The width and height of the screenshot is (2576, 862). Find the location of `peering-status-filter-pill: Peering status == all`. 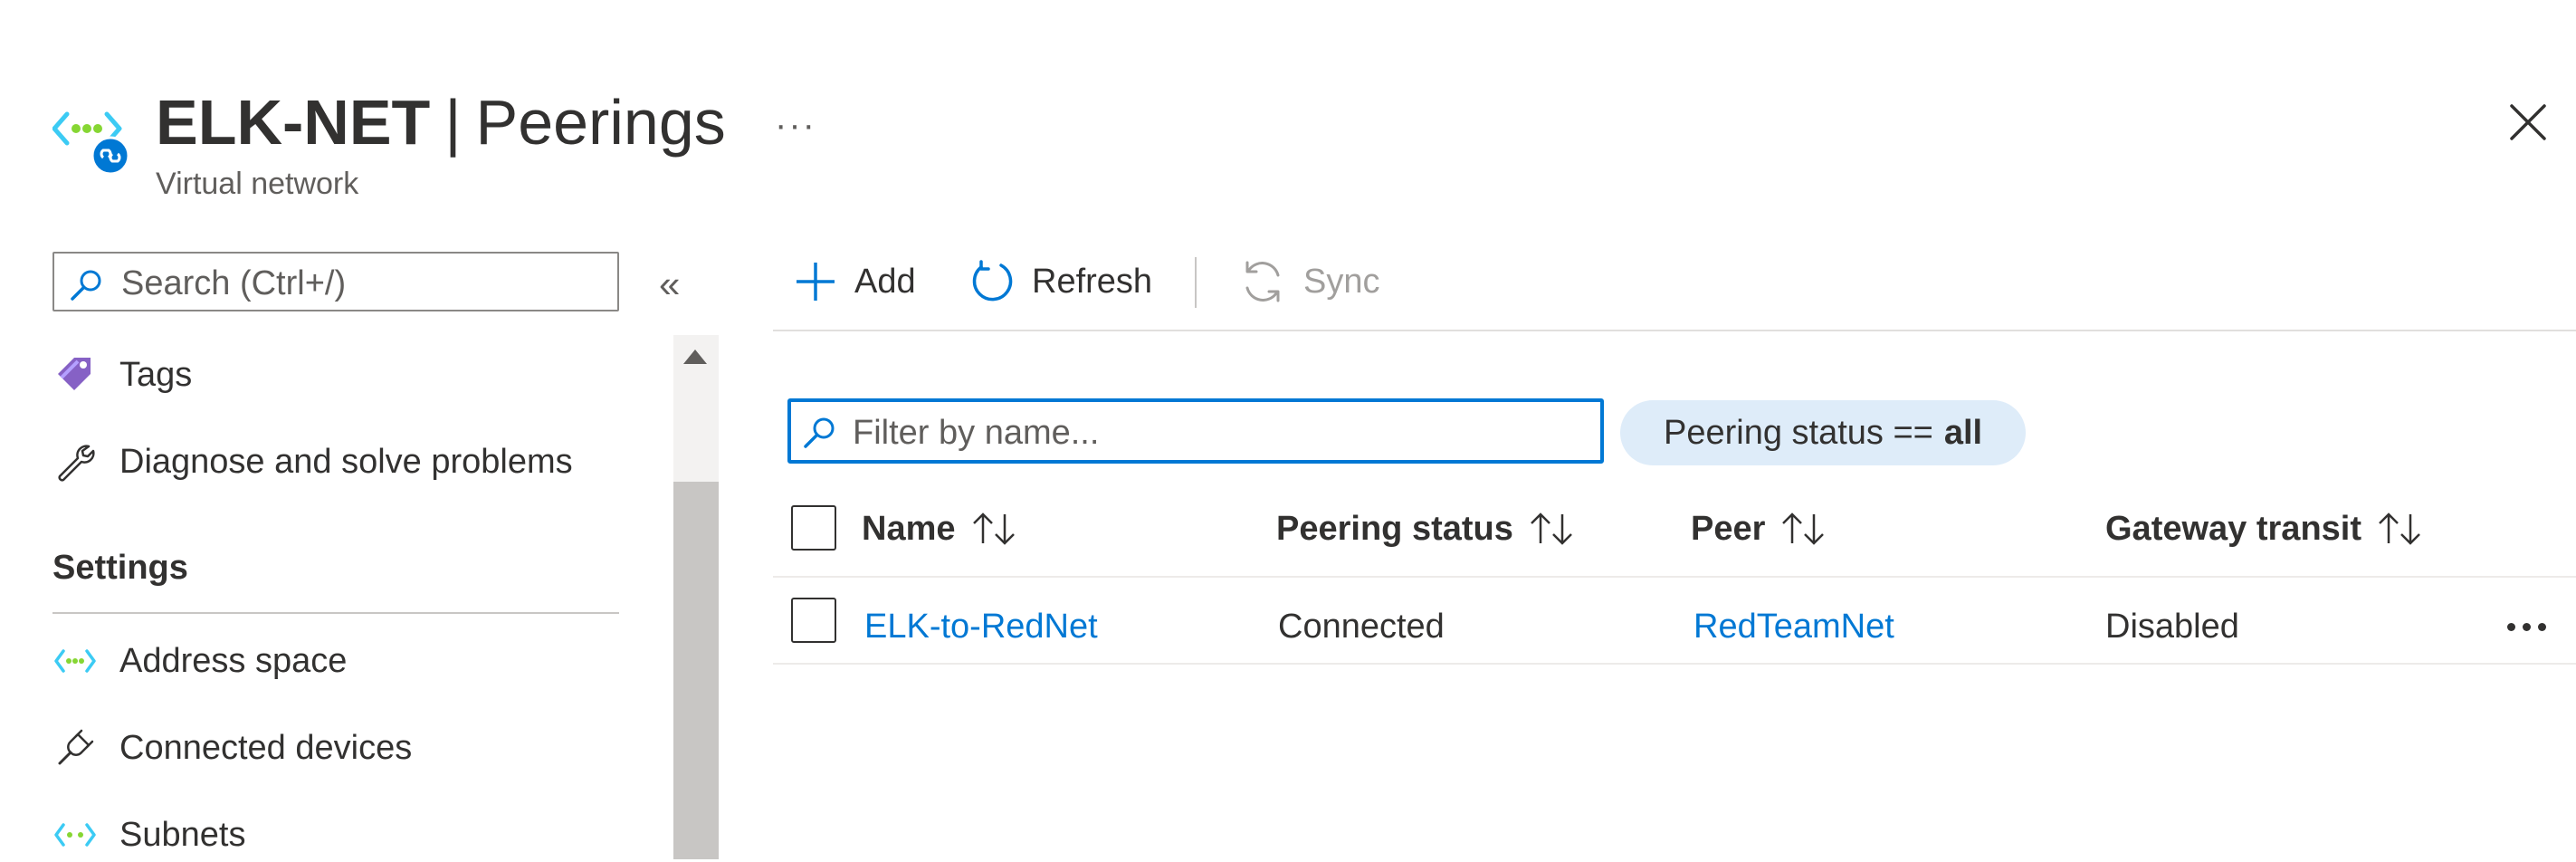

peering-status-filter-pill: Peering status == all is located at coordinates (1823, 432).